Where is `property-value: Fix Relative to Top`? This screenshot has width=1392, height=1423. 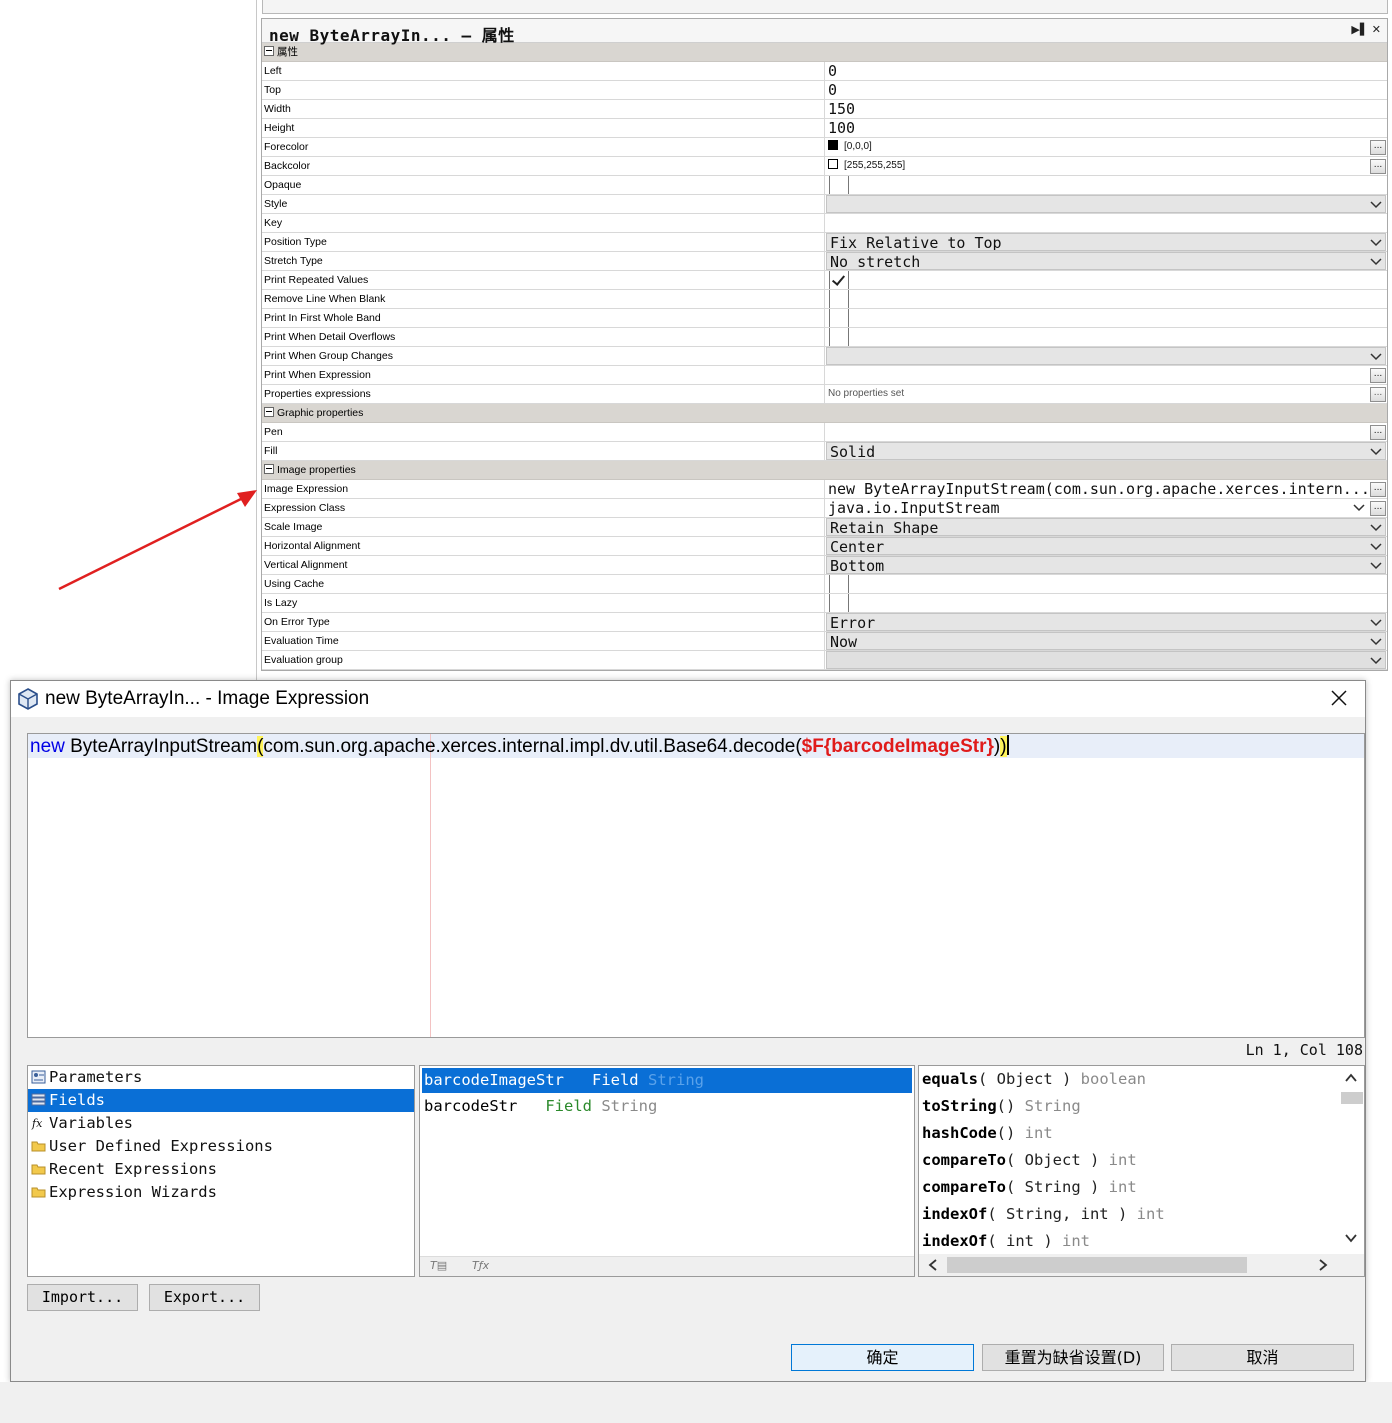
property-value: Fix Relative to Top is located at coordinates (1106, 242).